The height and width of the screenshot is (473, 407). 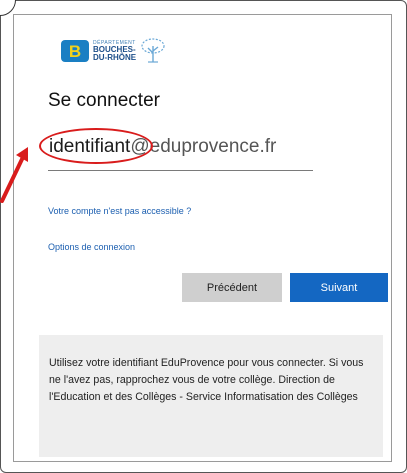 What do you see at coordinates (157, 146) in the screenshot?
I see `username-field: identifiant @eduprovence.fr` at bounding box center [157, 146].